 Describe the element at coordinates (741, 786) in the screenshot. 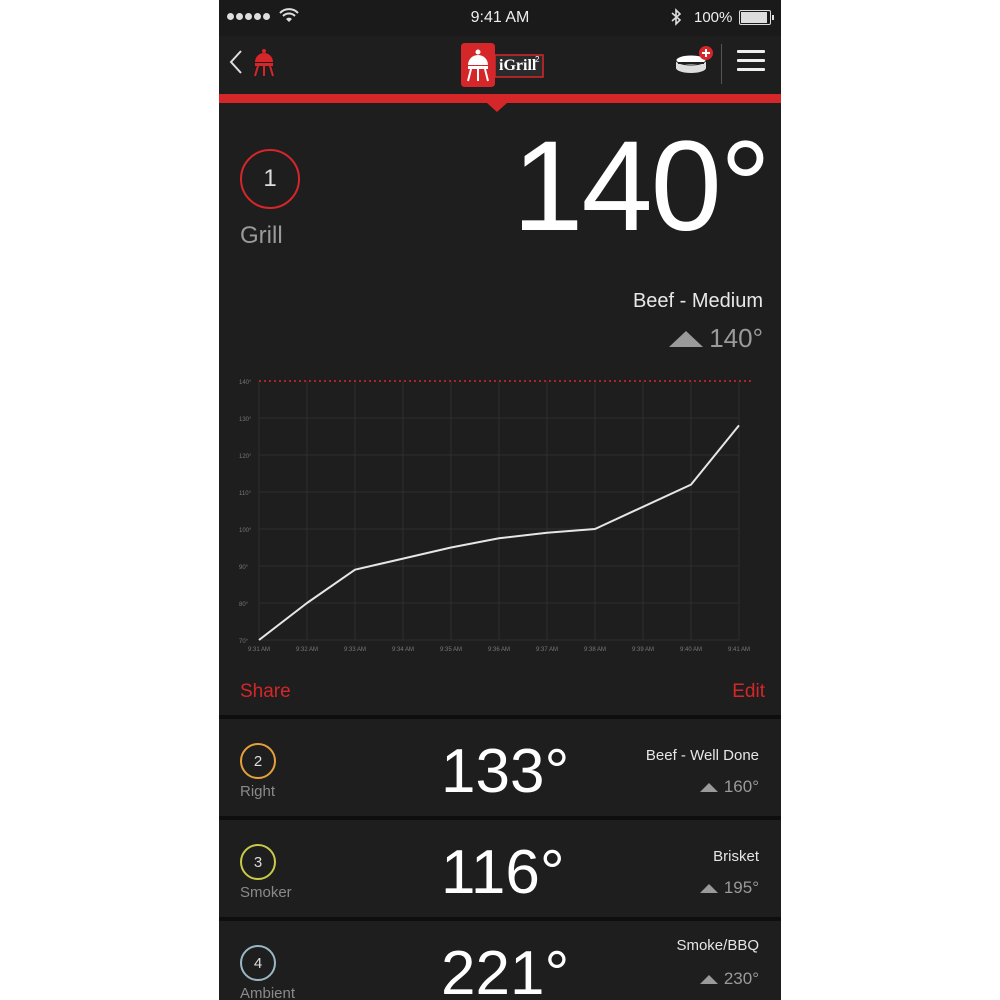

I see `probe-target-value: 160°` at that location.